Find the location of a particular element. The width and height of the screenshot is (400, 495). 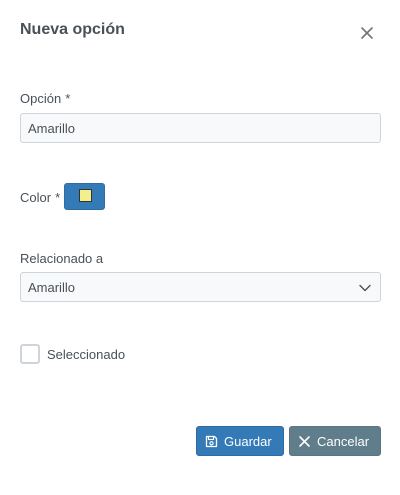

color-label-text: Color is located at coordinates (36, 197).